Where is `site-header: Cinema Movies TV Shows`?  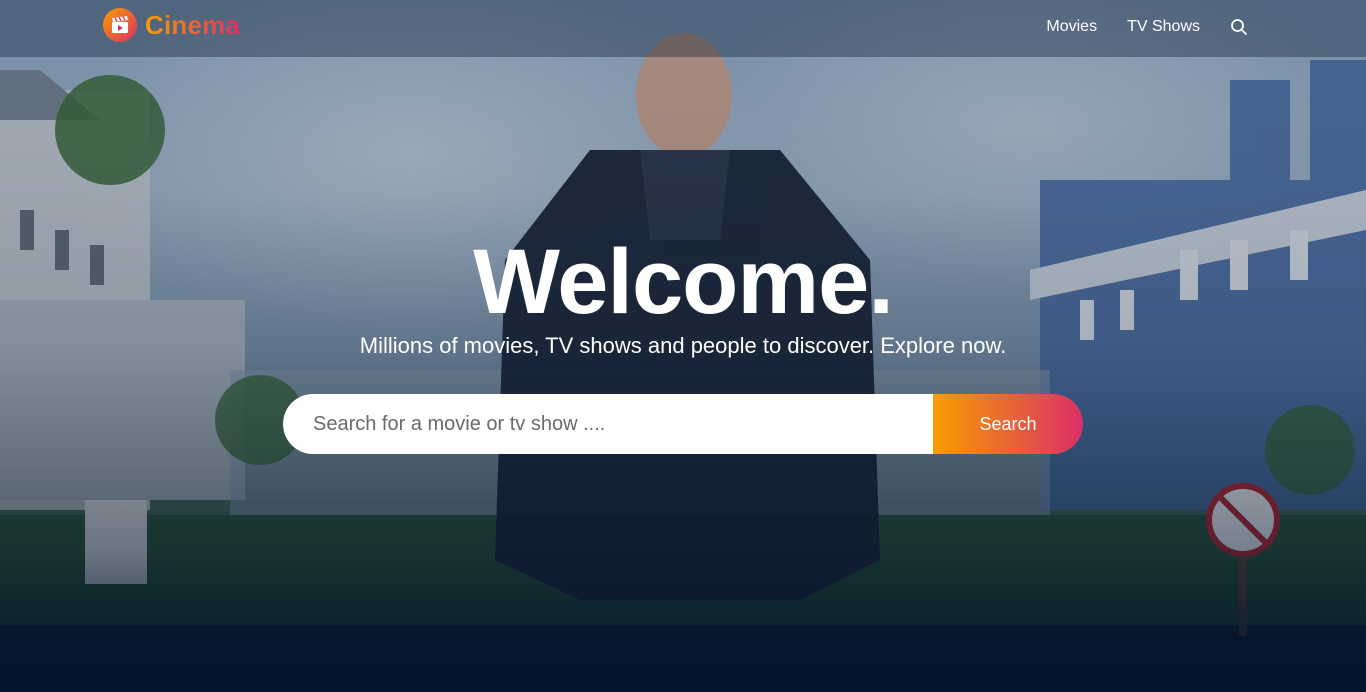 site-header: Cinema Movies TV Shows is located at coordinates (683, 28).